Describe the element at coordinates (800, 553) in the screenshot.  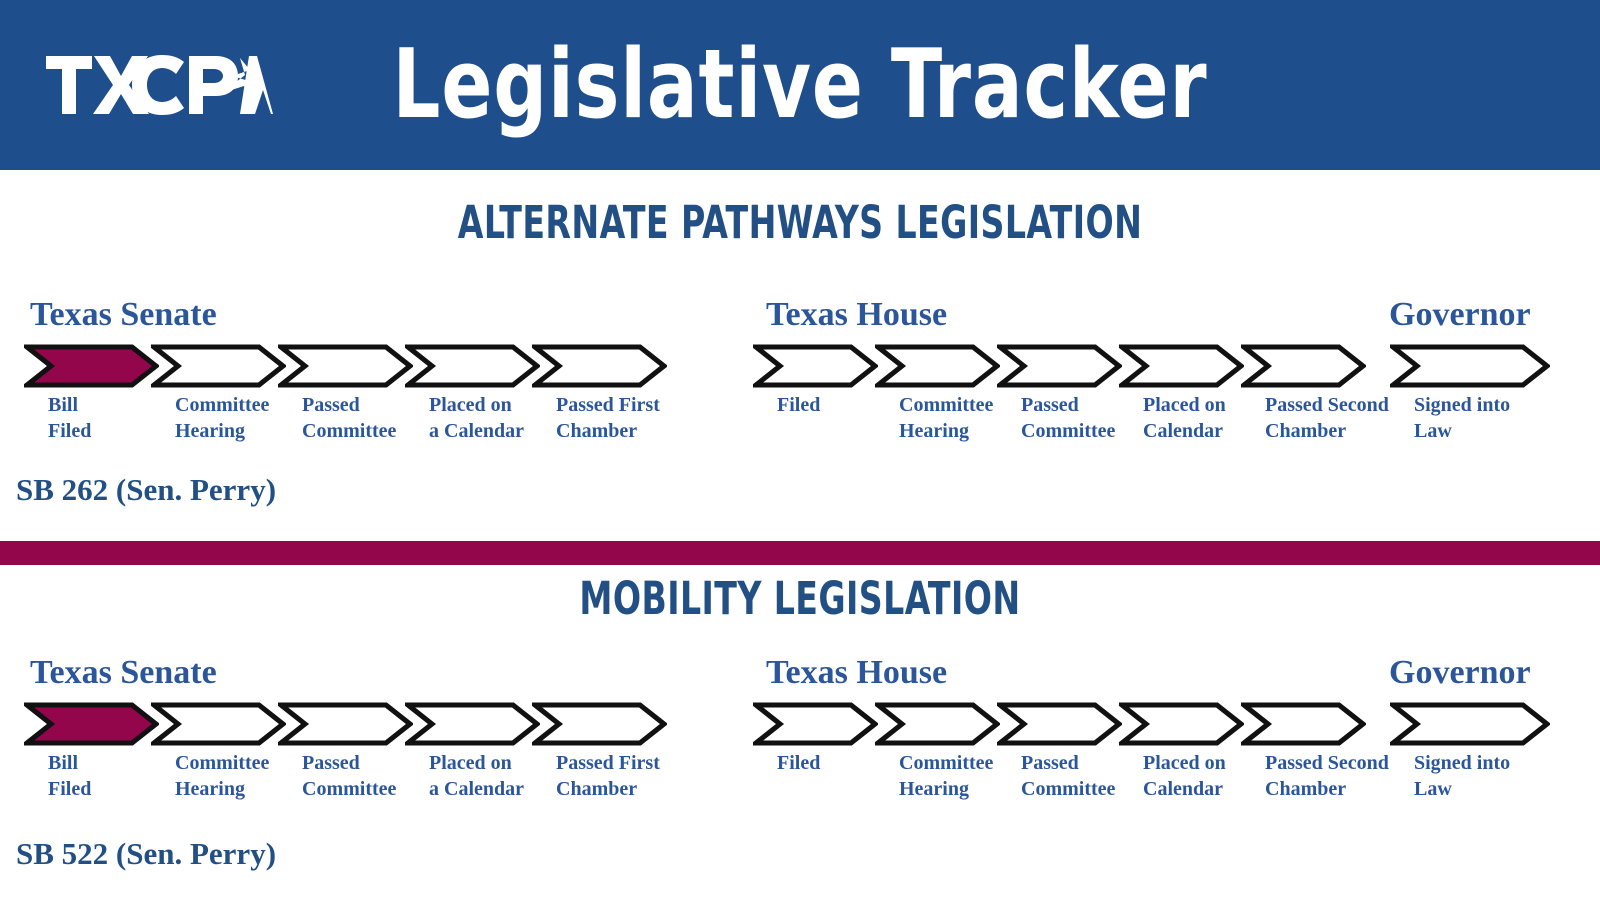
I see `section-divider` at that location.